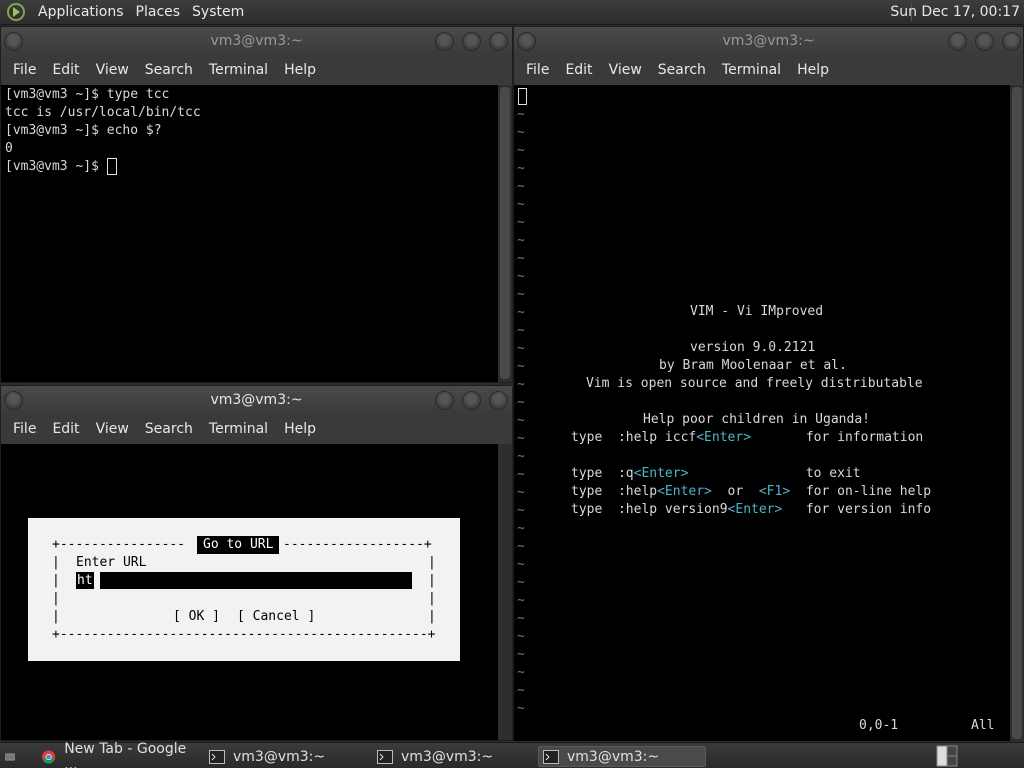 Image resolution: width=1024 pixels, height=768 pixels. Describe the element at coordinates (649, 509) in the screenshot. I see `help-cmd: type :help version9` at that location.